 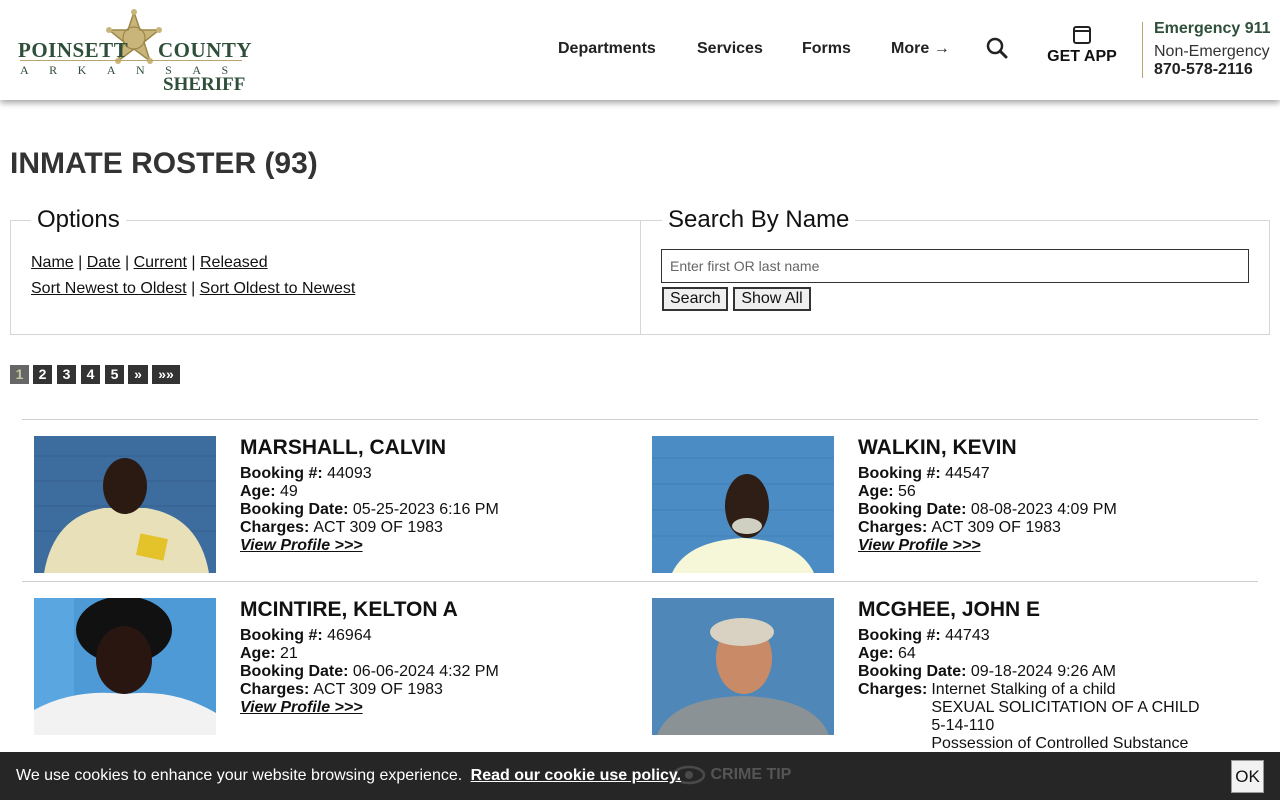 I want to click on filter-date-link: Date, so click(x=104, y=262).